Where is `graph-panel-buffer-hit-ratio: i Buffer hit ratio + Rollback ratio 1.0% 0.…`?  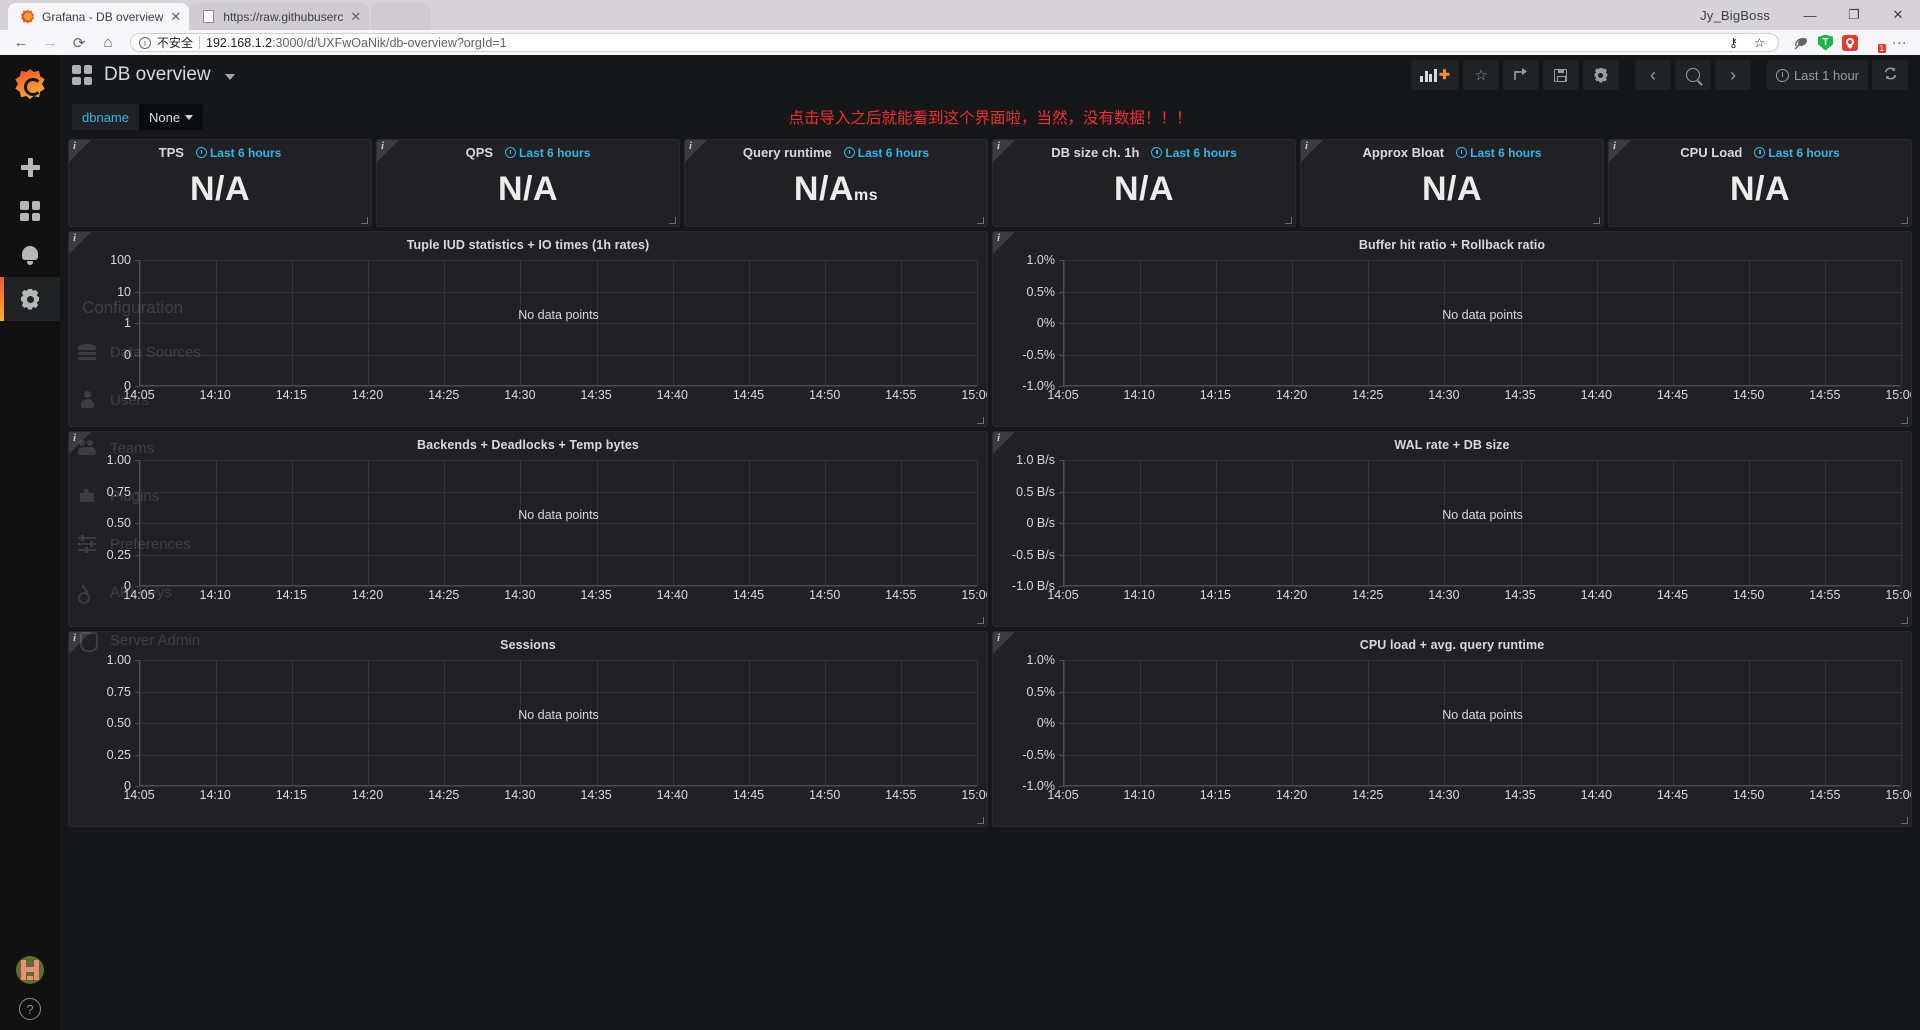 graph-panel-buffer-hit-ratio: i Buffer hit ratio + Rollback ratio 1.0% 0.… is located at coordinates (1452, 329).